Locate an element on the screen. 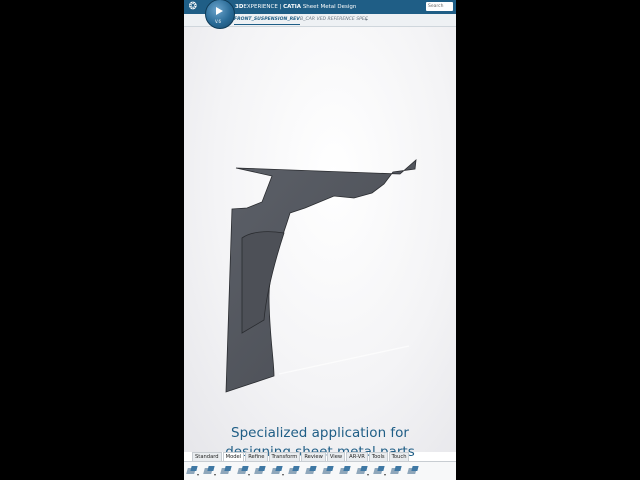 The image size is (640, 480). brand-rest: EXPERIENCE | is located at coordinates (263, 7).